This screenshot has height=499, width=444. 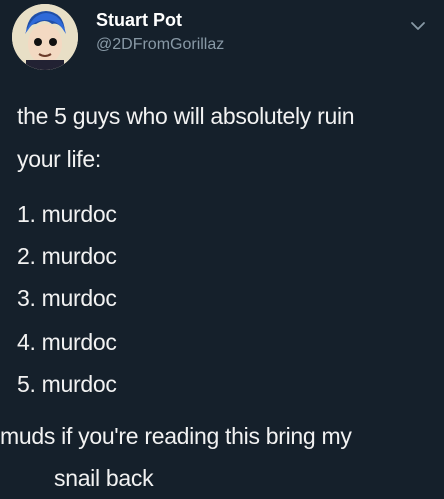 I want to click on list-item: 5. murdoc, so click(x=67, y=384).